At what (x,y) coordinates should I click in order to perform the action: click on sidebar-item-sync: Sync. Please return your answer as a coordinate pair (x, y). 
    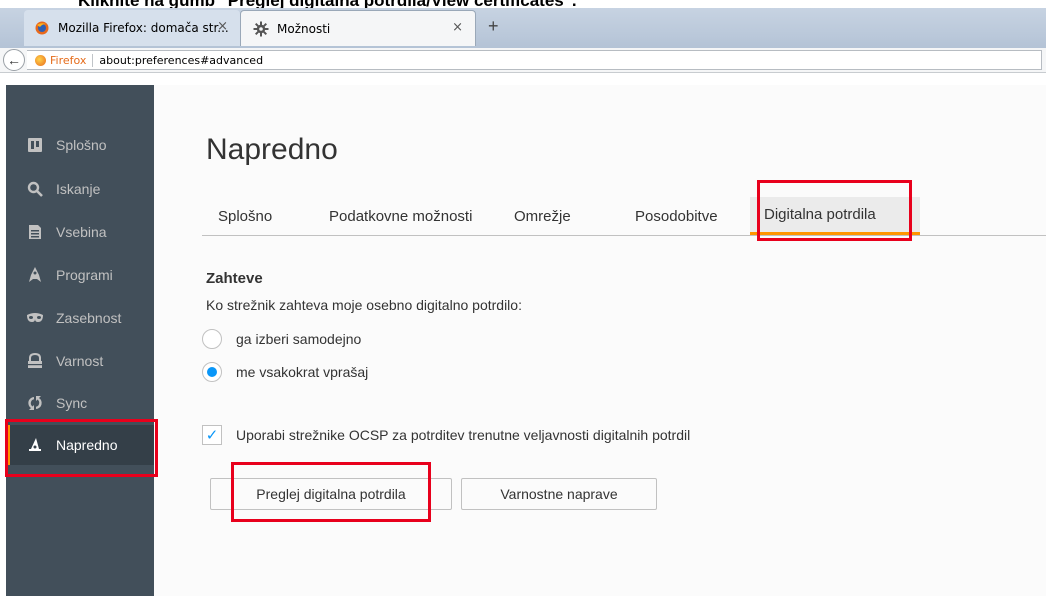
    Looking at the image, I should click on (80, 403).